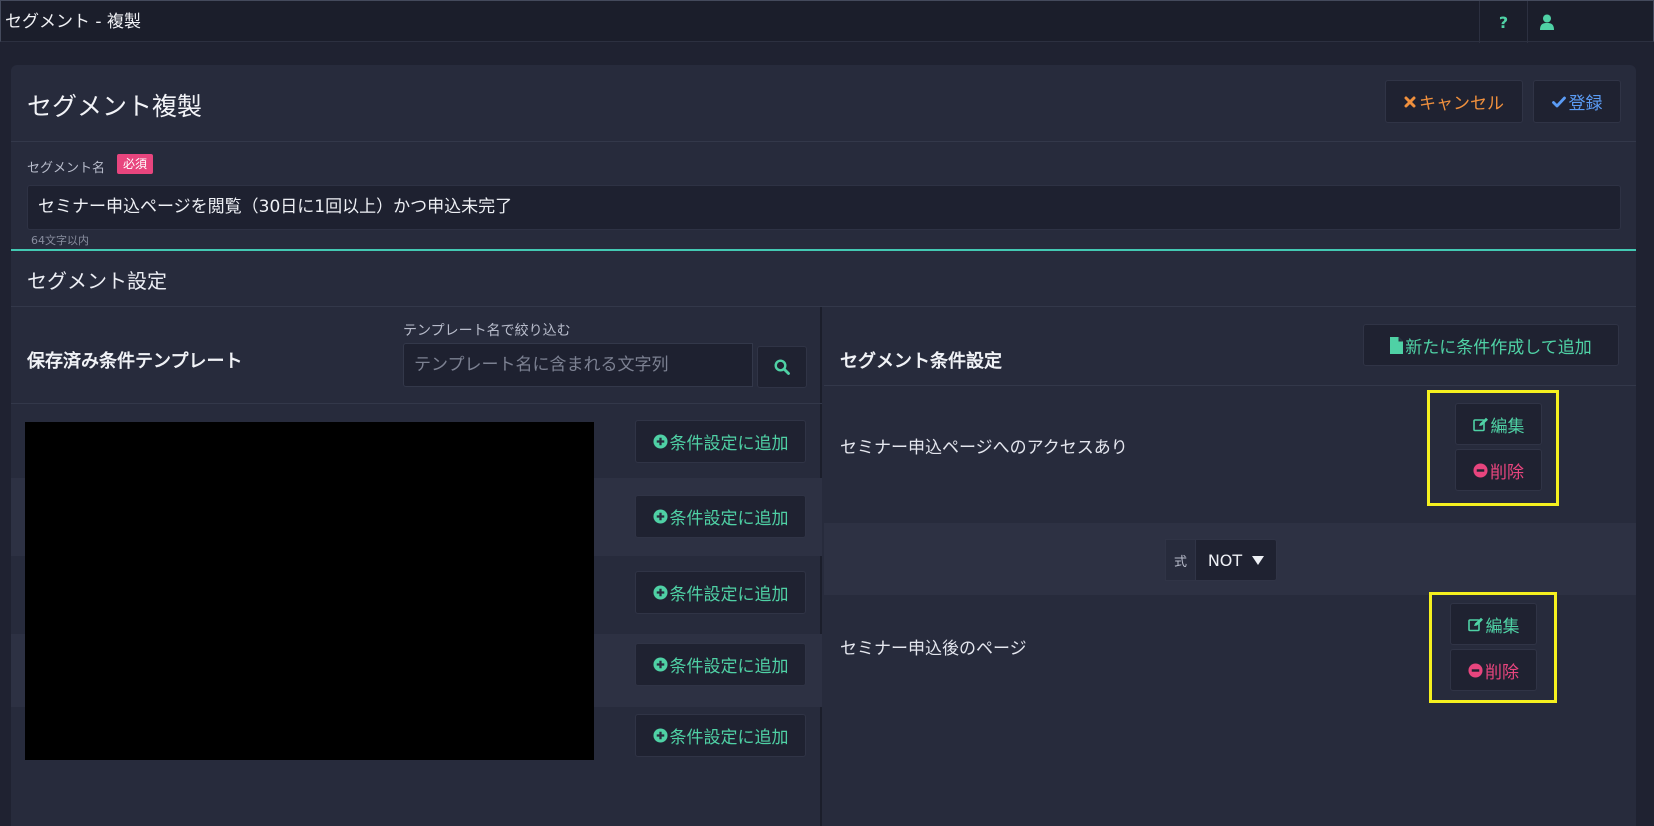 The image size is (1654, 826). I want to click on template-panel-title: 保存済み条件テンプレート, so click(135, 361).